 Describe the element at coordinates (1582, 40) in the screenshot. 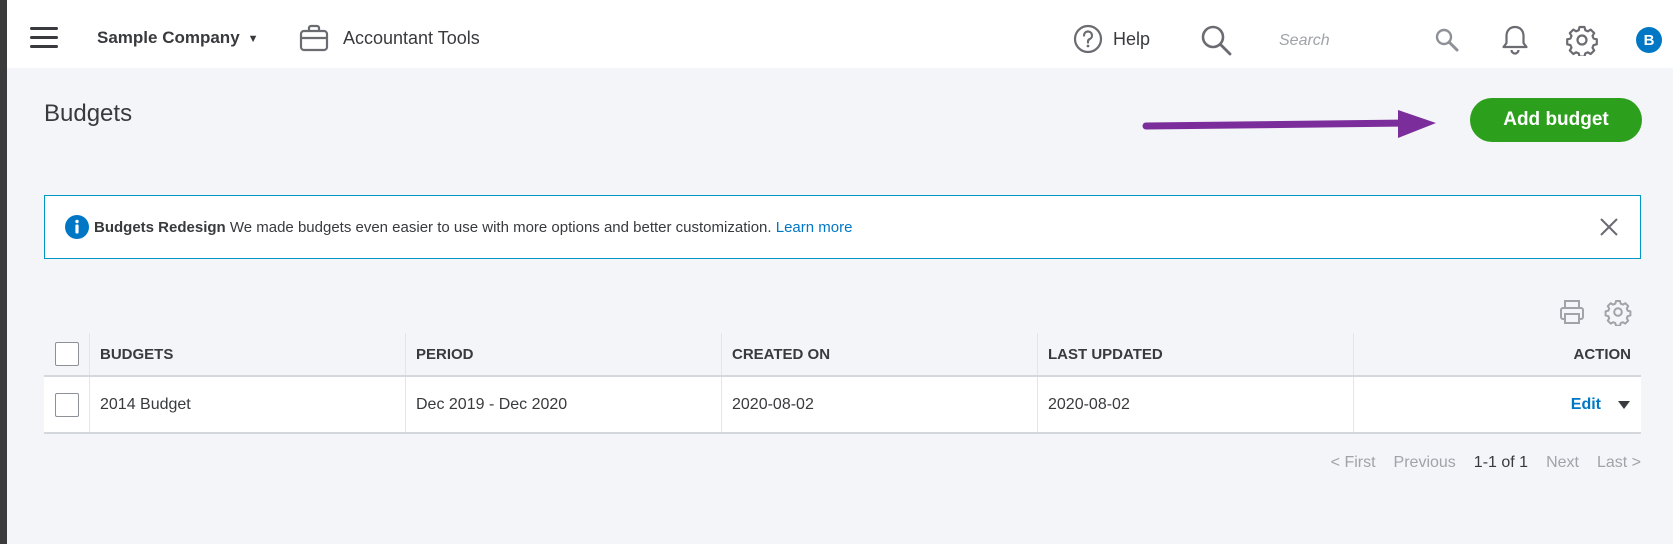

I see `gear-icon` at that location.